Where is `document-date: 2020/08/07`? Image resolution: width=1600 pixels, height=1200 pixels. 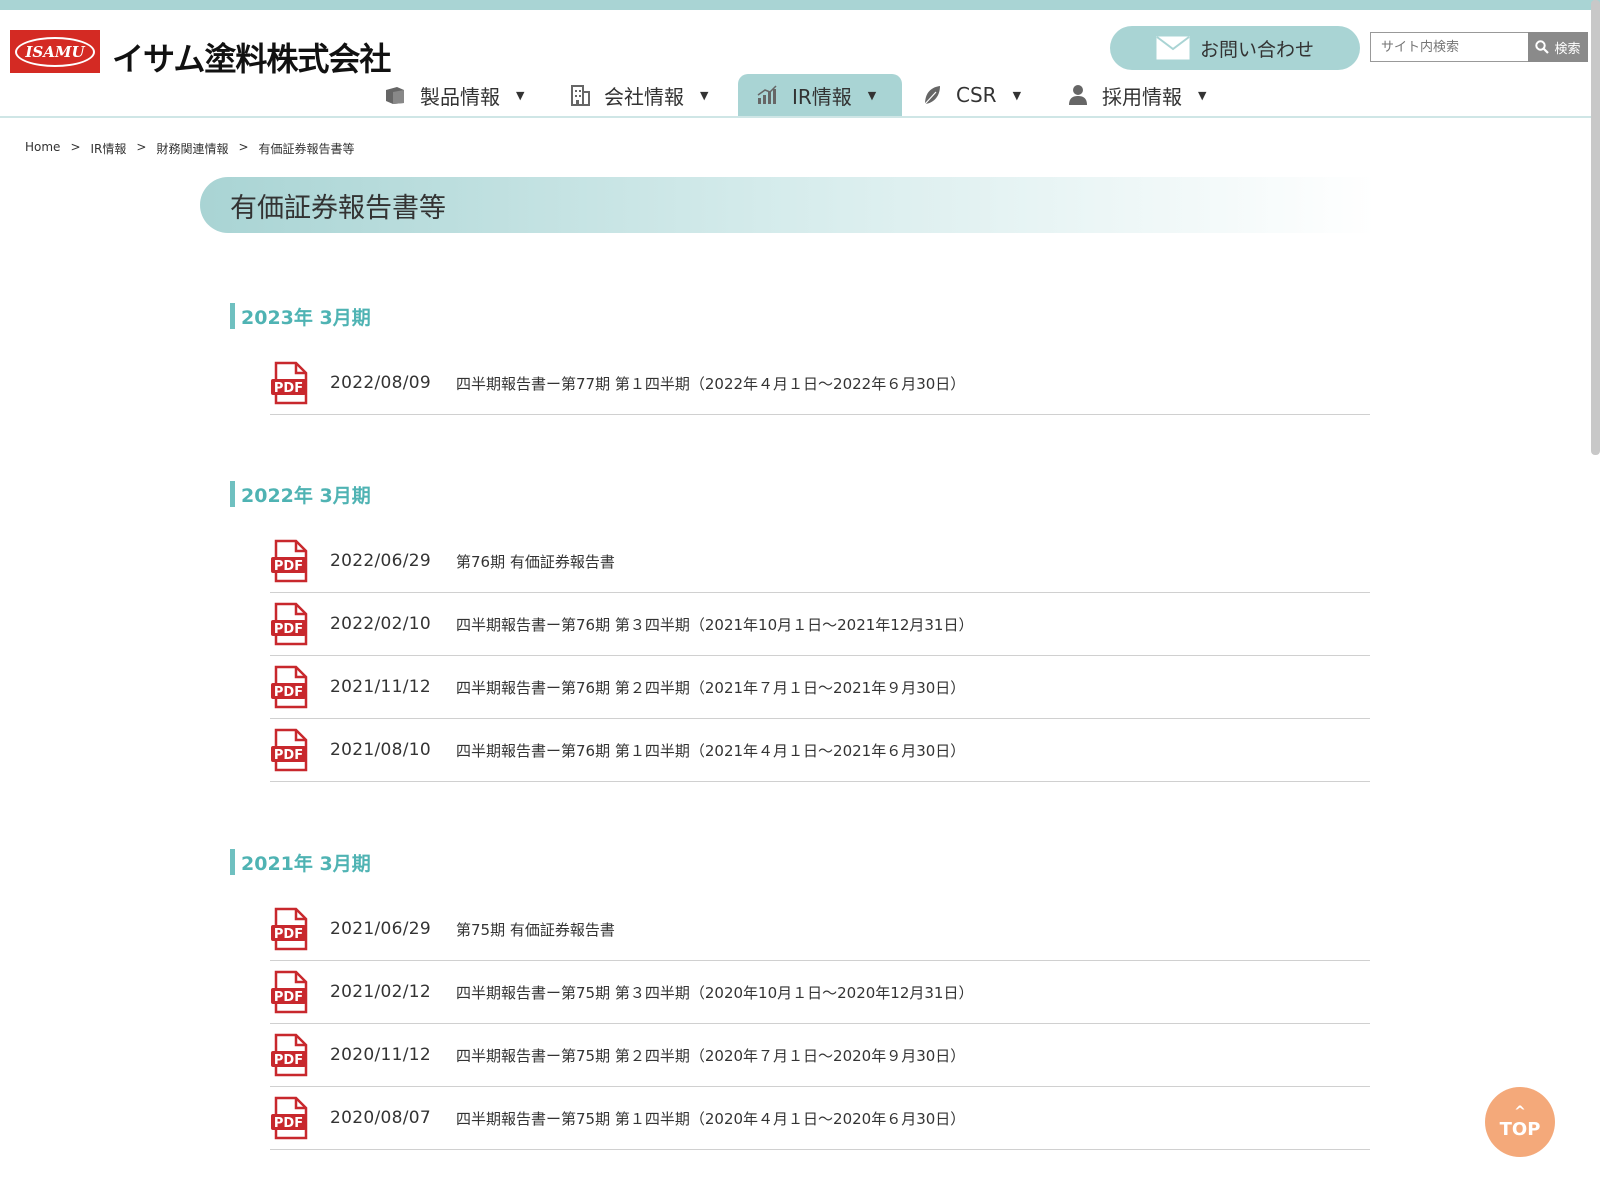 document-date: 2020/08/07 is located at coordinates (380, 1118).